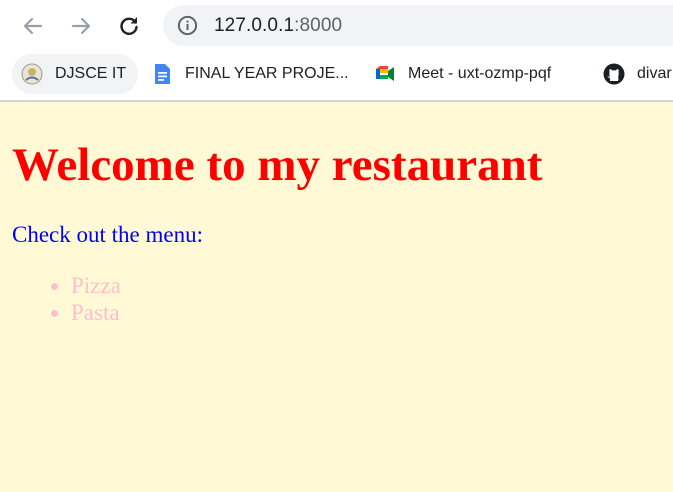  I want to click on forward-button, so click(81, 26).